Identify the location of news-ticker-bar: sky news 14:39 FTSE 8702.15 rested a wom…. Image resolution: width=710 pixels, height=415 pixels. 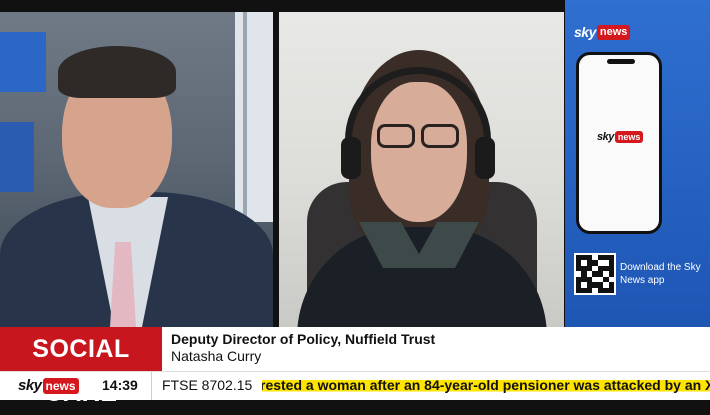
(355, 385).